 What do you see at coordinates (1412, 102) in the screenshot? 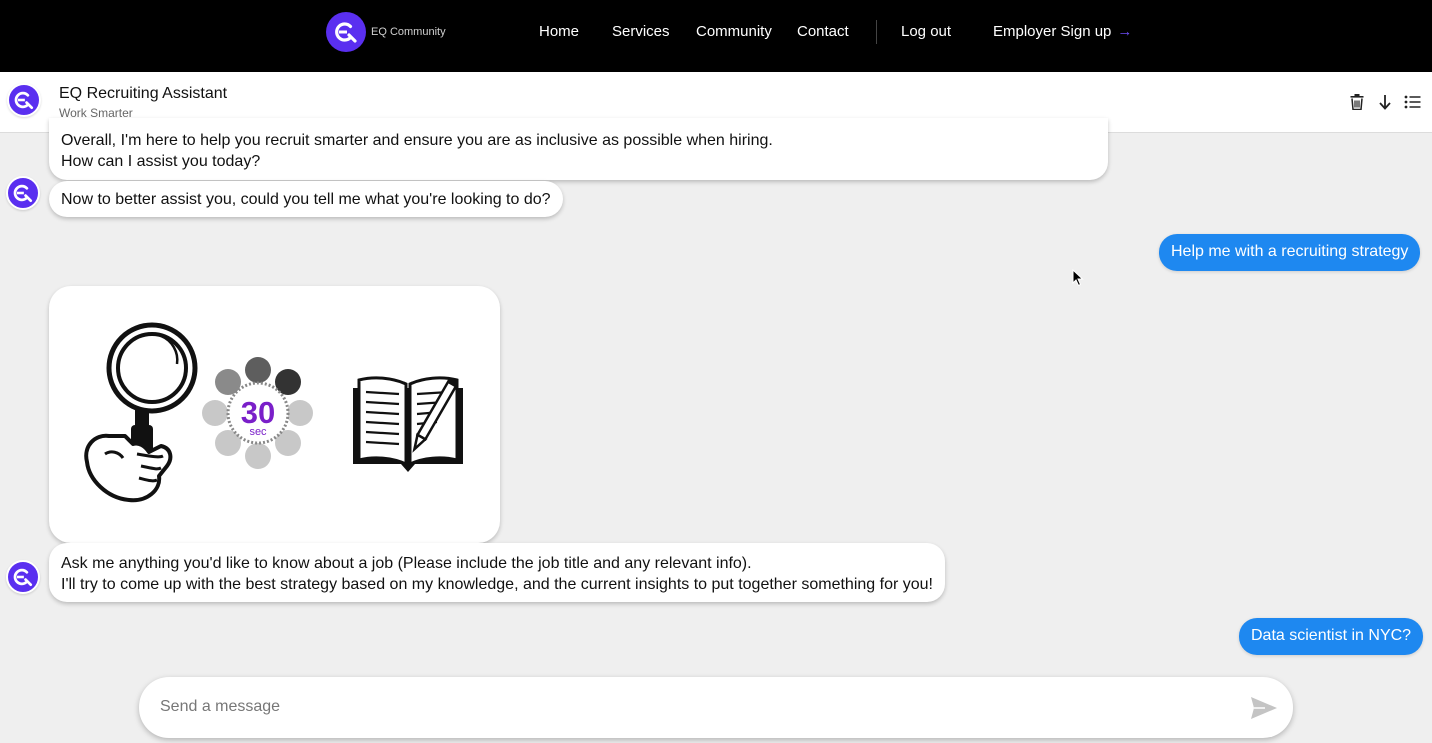
I see `list-icon` at bounding box center [1412, 102].